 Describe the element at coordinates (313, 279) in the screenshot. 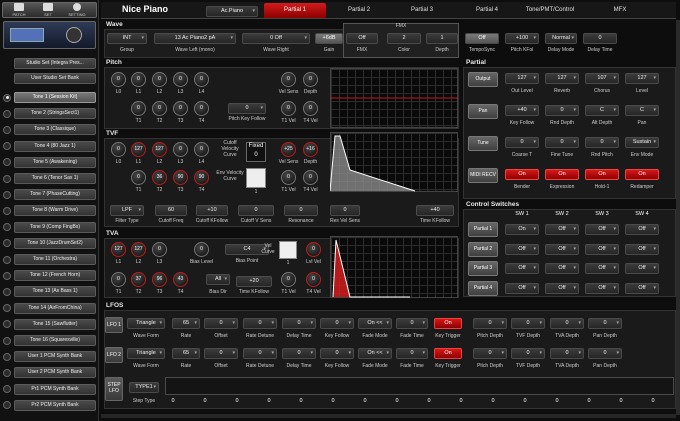

I see `tva-t4vel-knob: 0` at that location.